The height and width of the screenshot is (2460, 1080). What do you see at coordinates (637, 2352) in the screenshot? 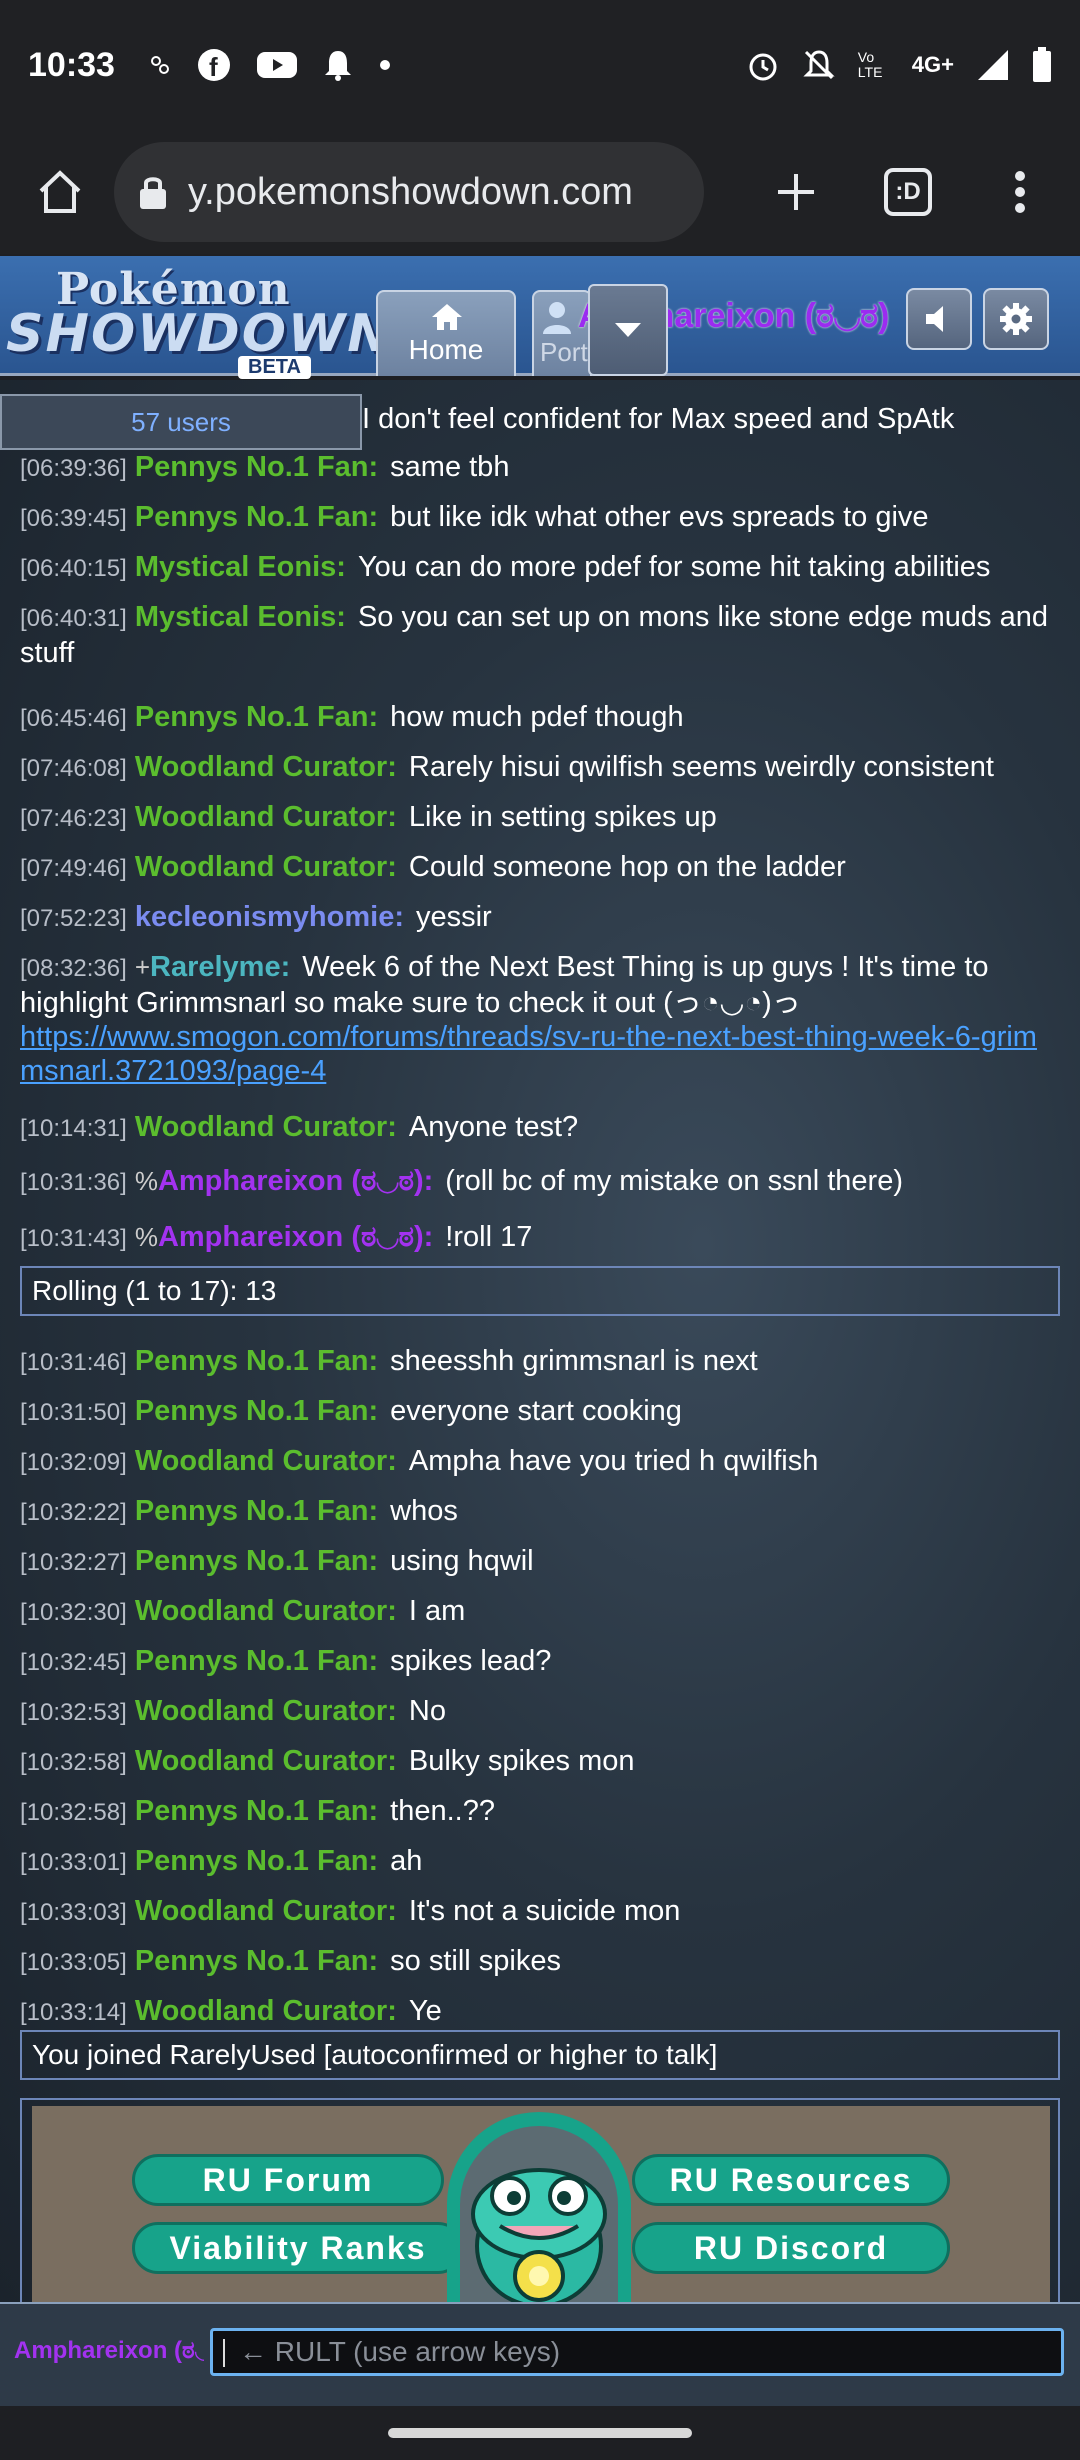
I see `chat-input: ← RULT (use arrow keys)` at bounding box center [637, 2352].